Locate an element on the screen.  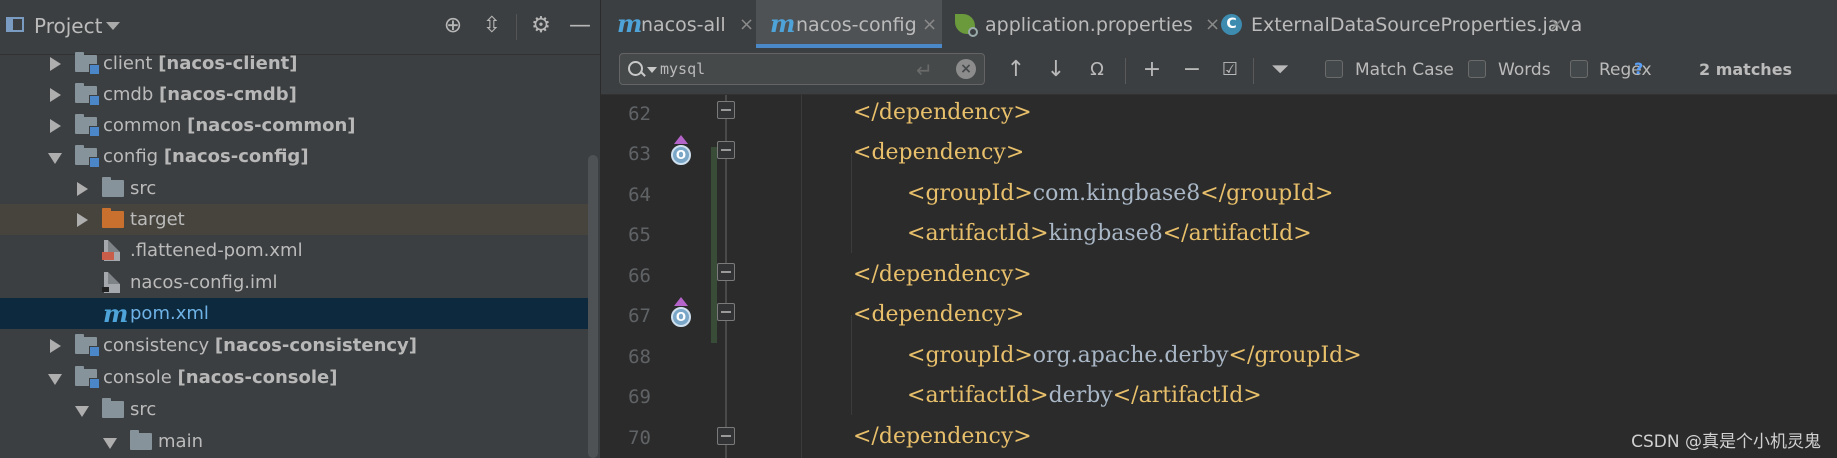
words-checkbox is located at coordinates (1477, 69).